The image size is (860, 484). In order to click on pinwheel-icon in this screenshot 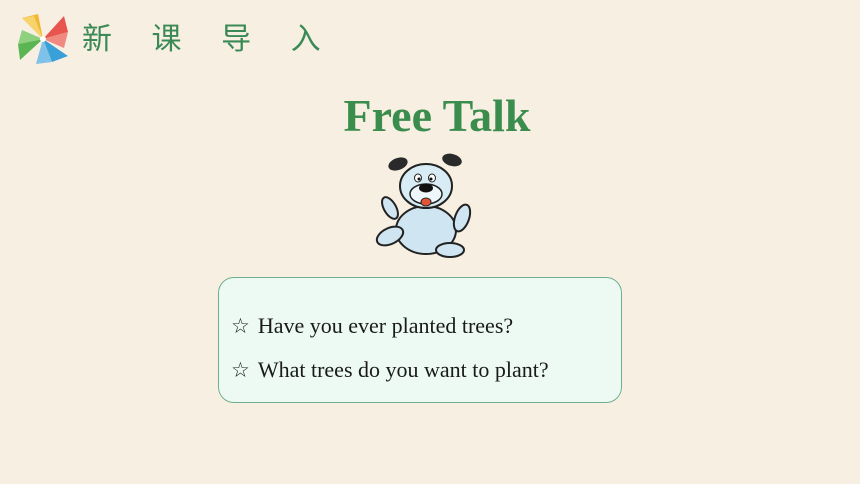, I will do `click(43, 39)`.